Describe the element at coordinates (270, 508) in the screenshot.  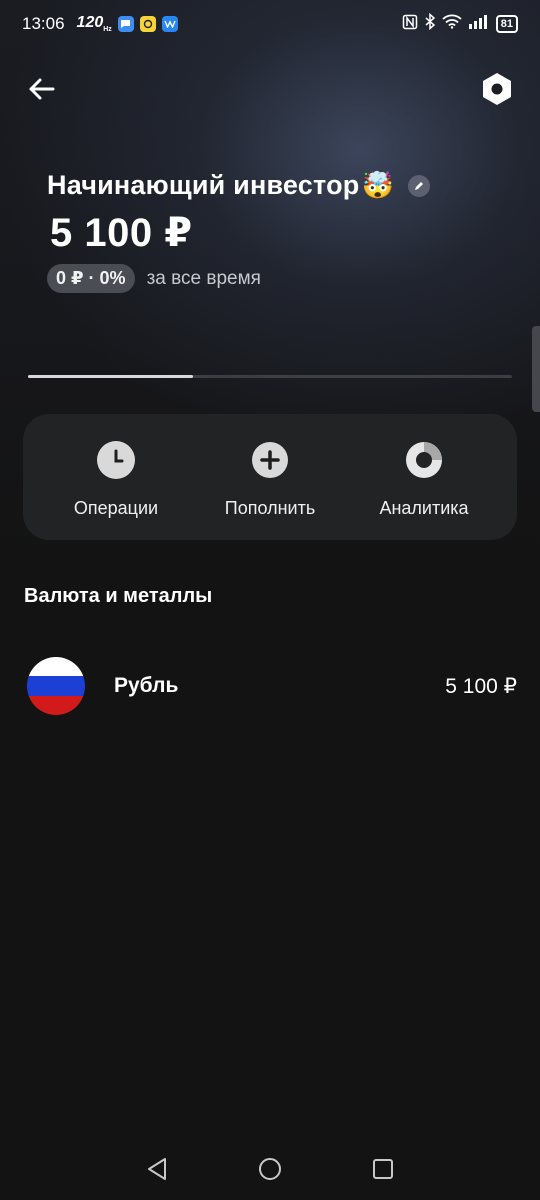
I see `top-up-label: Пополнить` at that location.